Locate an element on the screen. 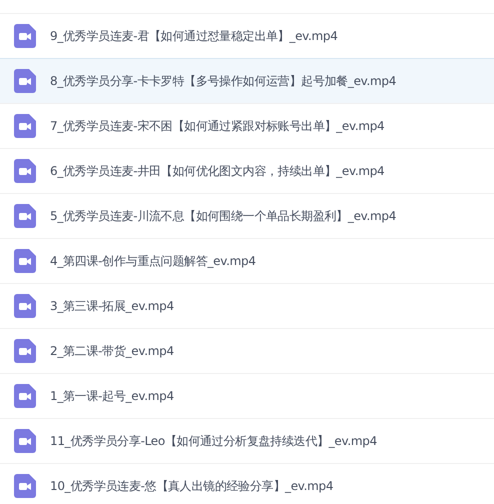 This screenshot has height=504, width=494. file-name: 3_第三课-拓展_ev.mp4 is located at coordinates (112, 306).